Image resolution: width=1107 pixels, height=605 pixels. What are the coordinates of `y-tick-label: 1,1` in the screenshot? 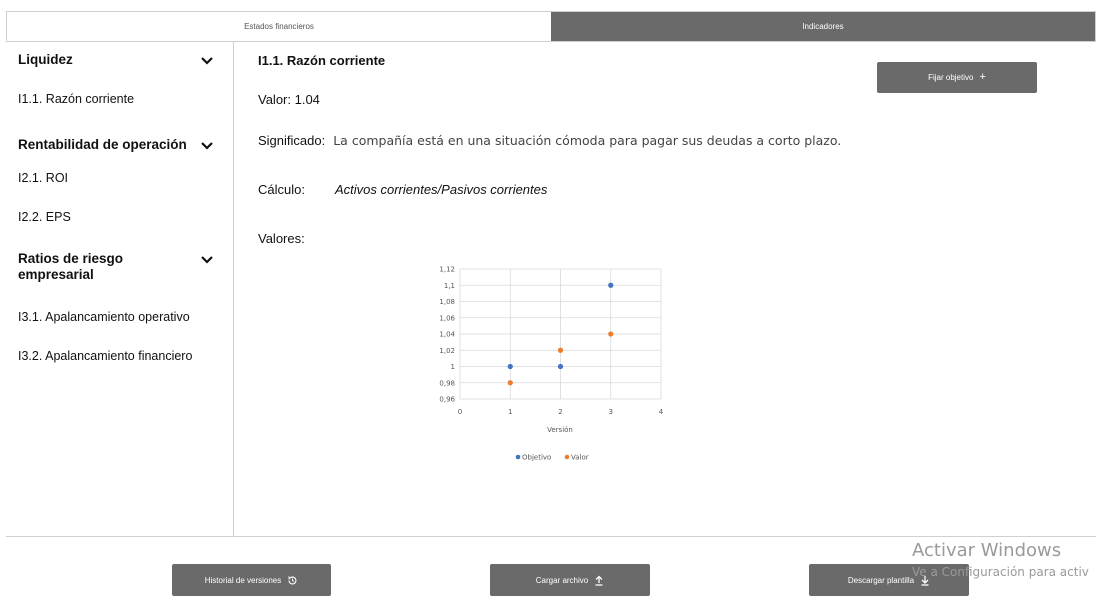 It's located at (449, 286).